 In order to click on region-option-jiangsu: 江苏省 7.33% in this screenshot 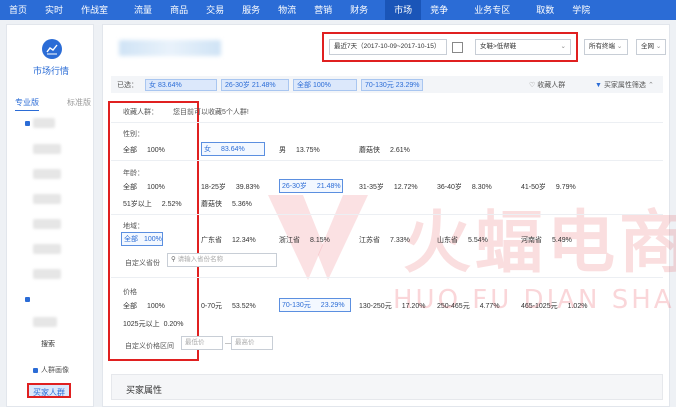, I will do `click(384, 240)`.